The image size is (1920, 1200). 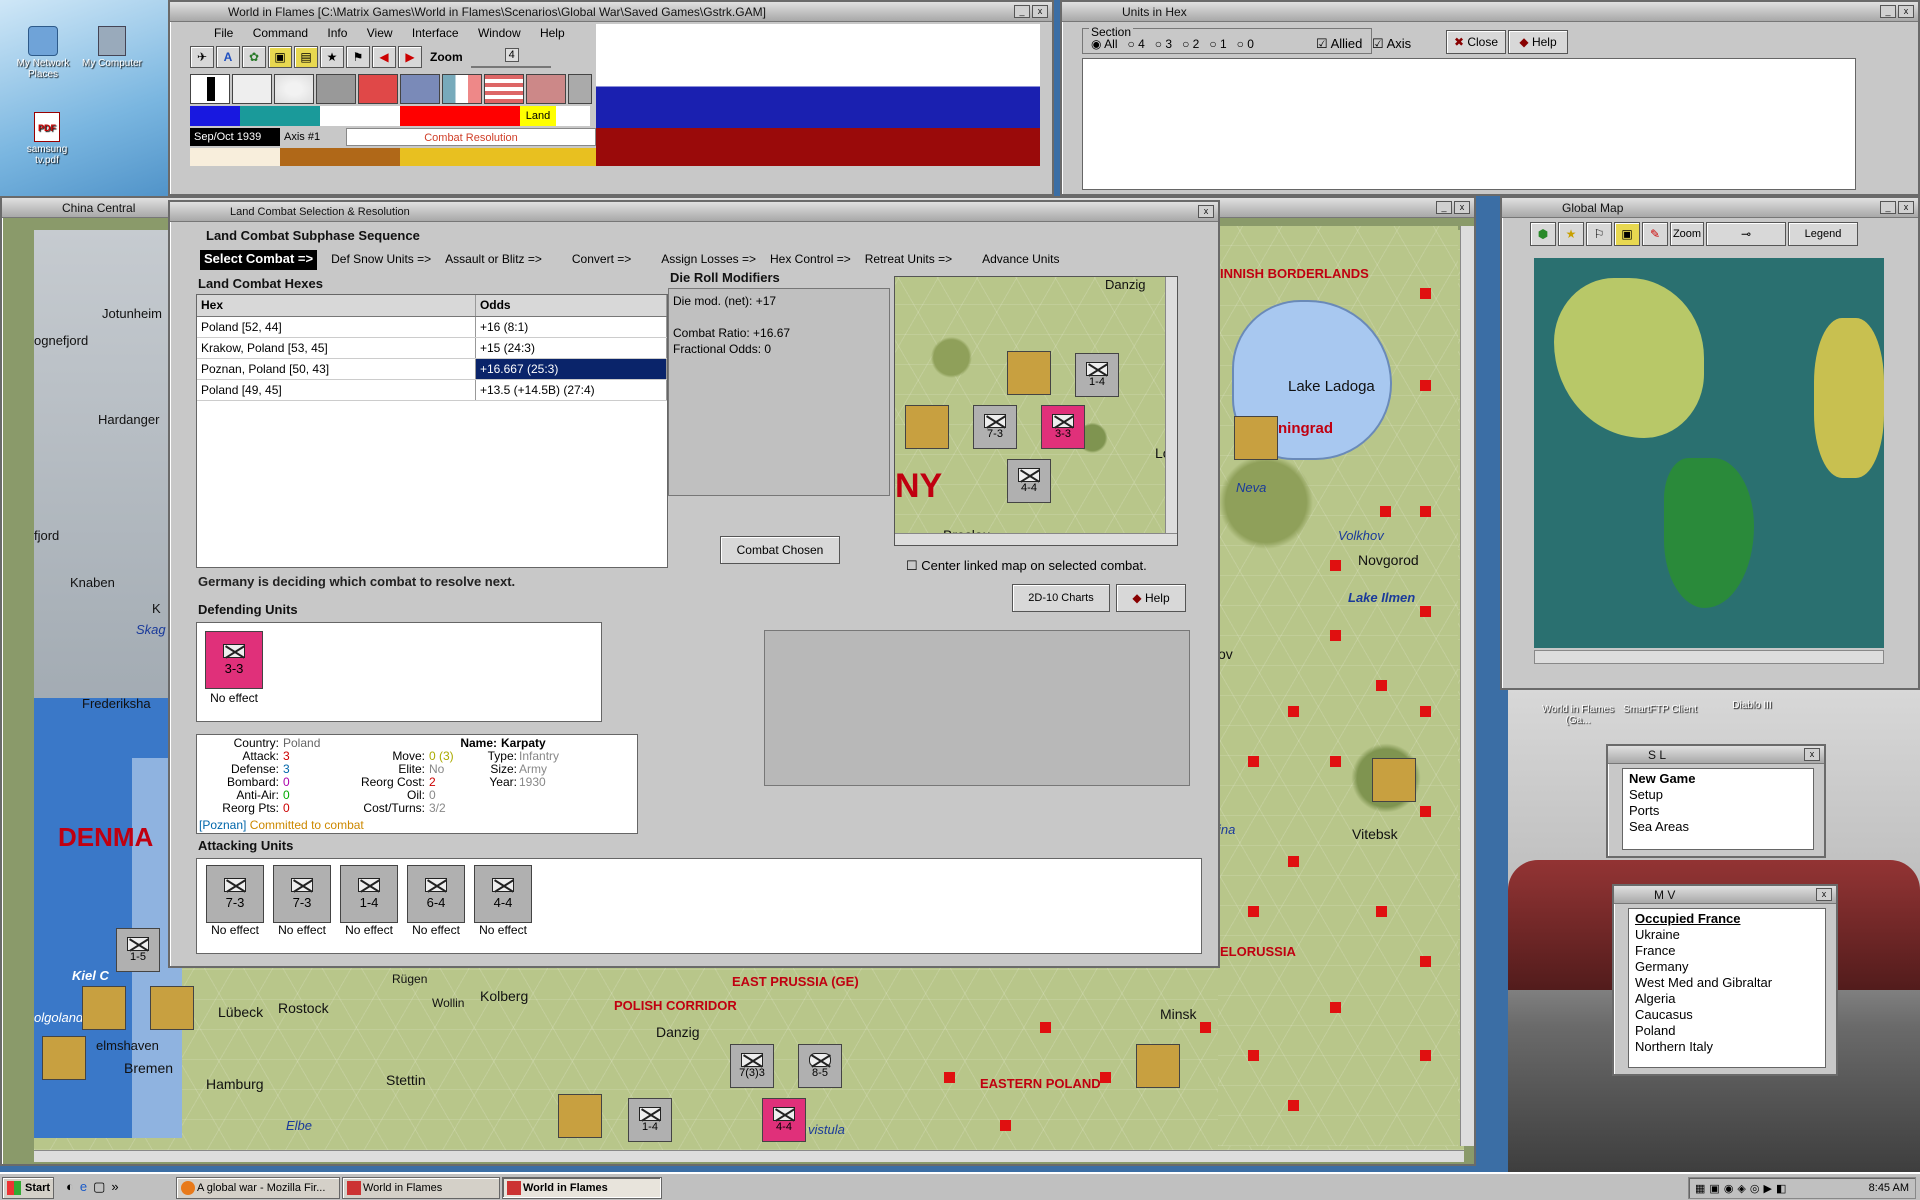 I want to click on tray-icon: ◧, so click(x=1781, y=1188).